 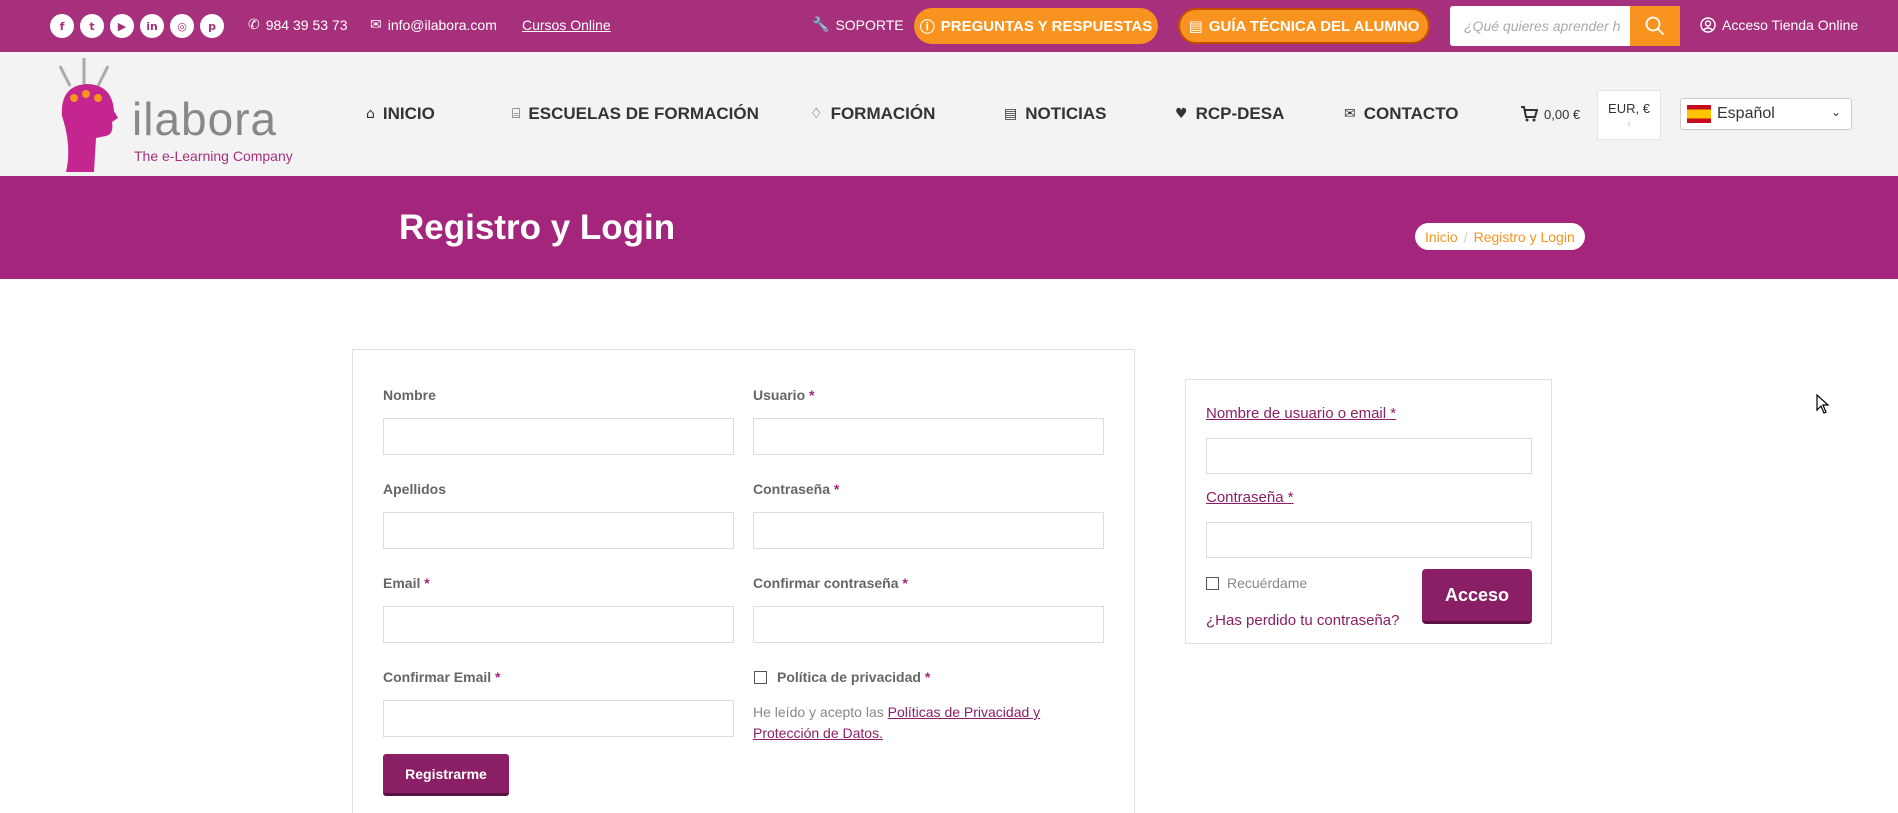 What do you see at coordinates (213, 156) in the screenshot?
I see `logo-tagline: The e-Learning Company` at bounding box center [213, 156].